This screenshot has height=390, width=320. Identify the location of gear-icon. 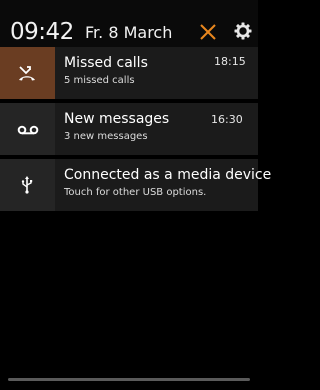
(243, 31).